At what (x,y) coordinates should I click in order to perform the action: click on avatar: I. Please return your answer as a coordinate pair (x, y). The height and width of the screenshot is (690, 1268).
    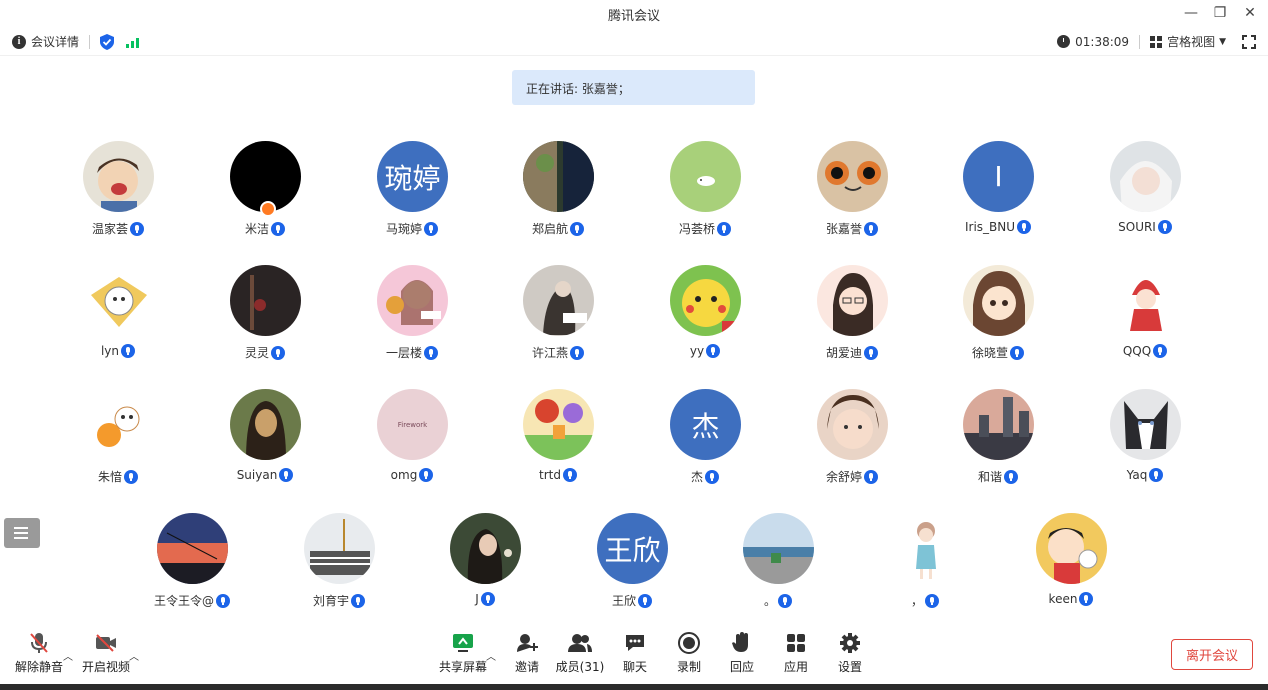
    Looking at the image, I should click on (998, 176).